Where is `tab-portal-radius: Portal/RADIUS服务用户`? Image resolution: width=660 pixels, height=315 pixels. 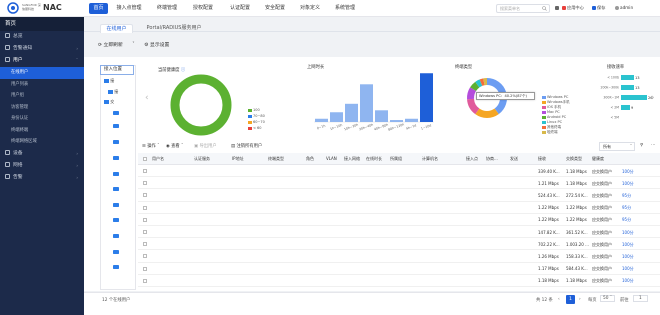 tab-portal-radius: Portal/RADIUS服务用户 is located at coordinates (174, 28).